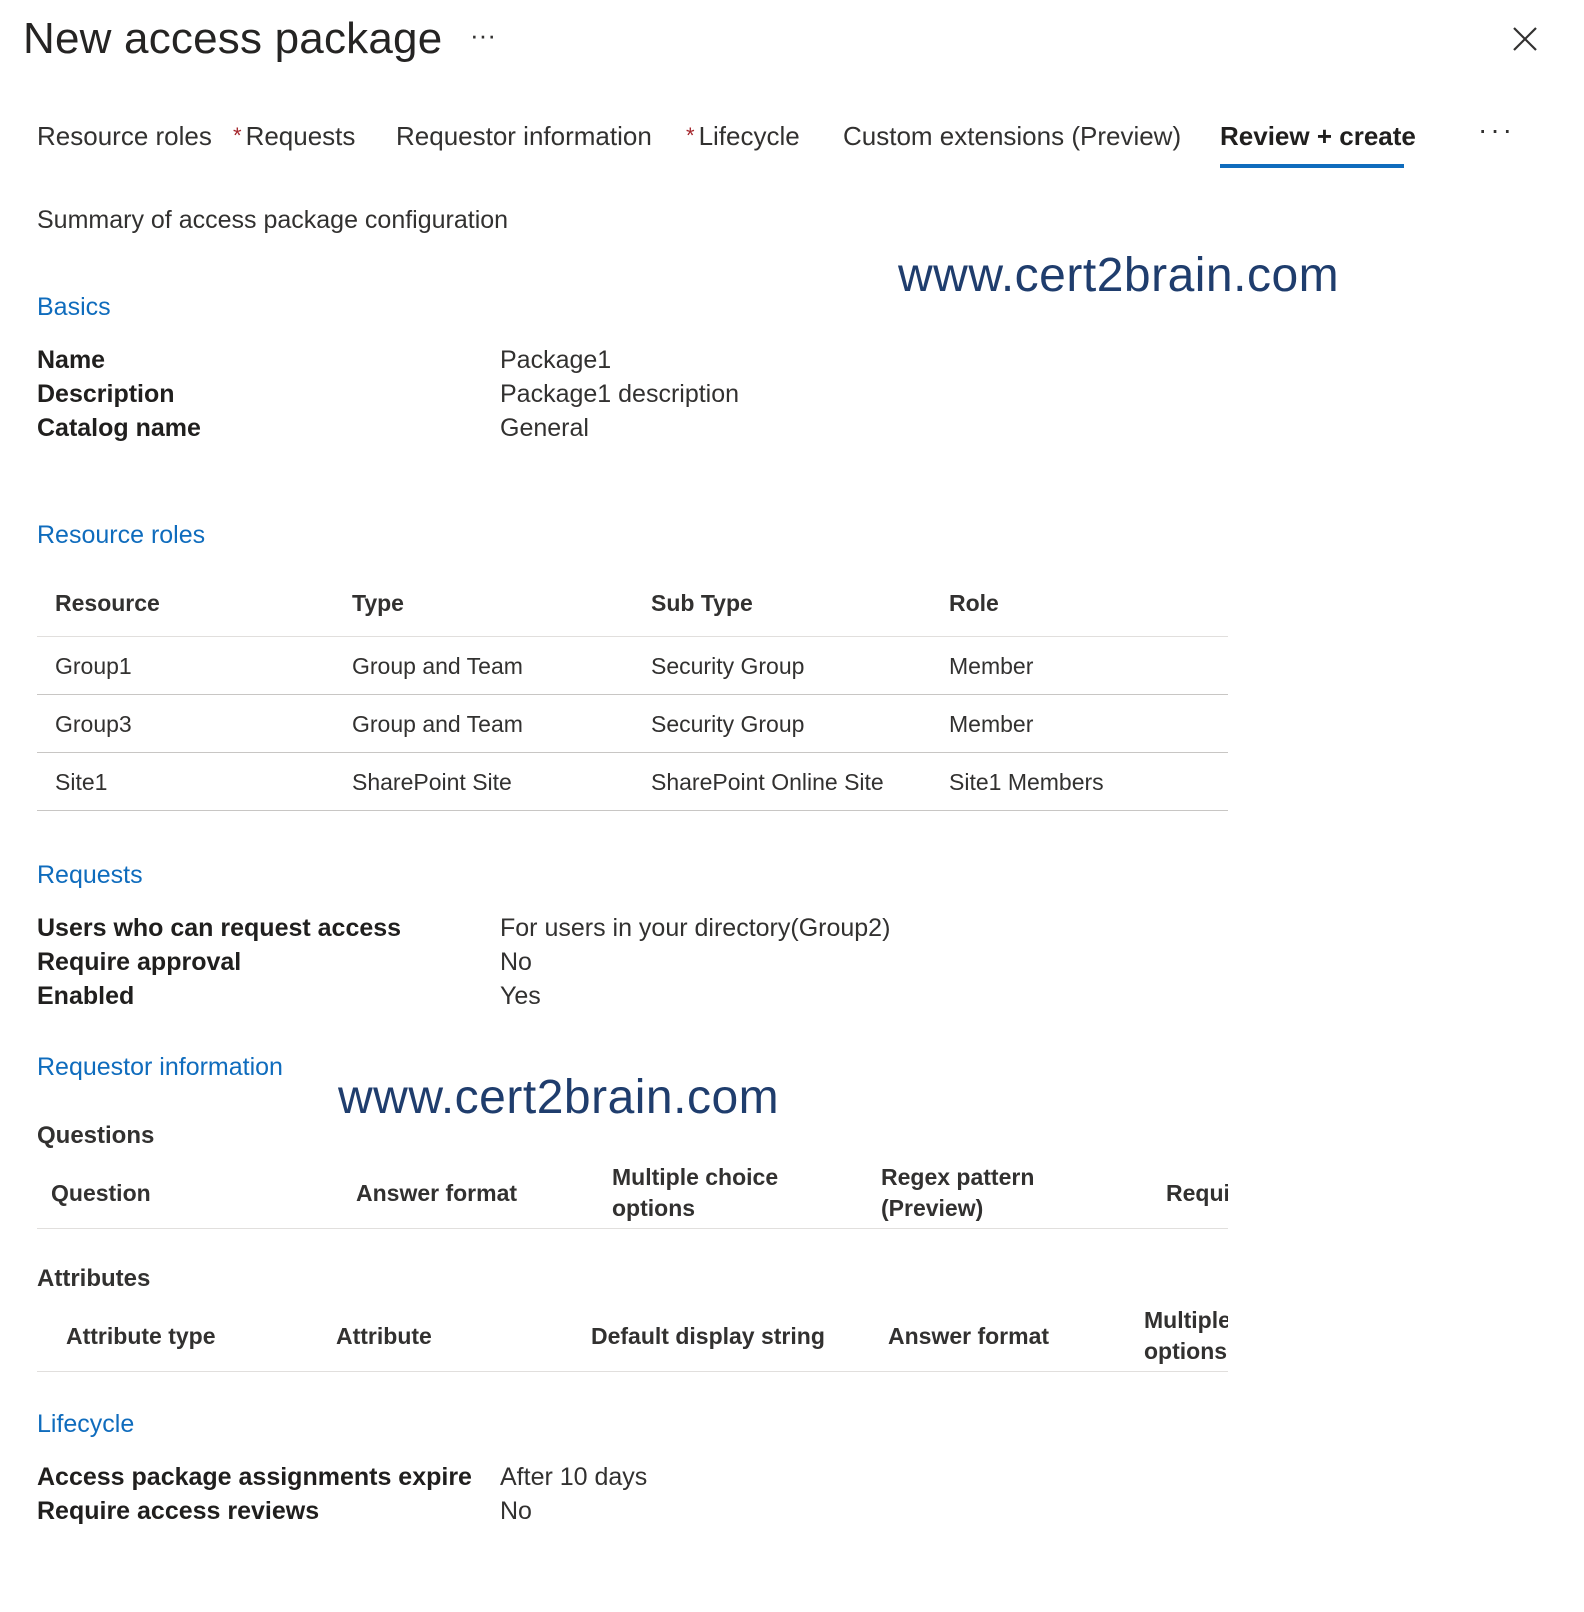  Describe the element at coordinates (932, 1208) in the screenshot. I see `column-header-regex-pattern-line2: (Preview)` at that location.